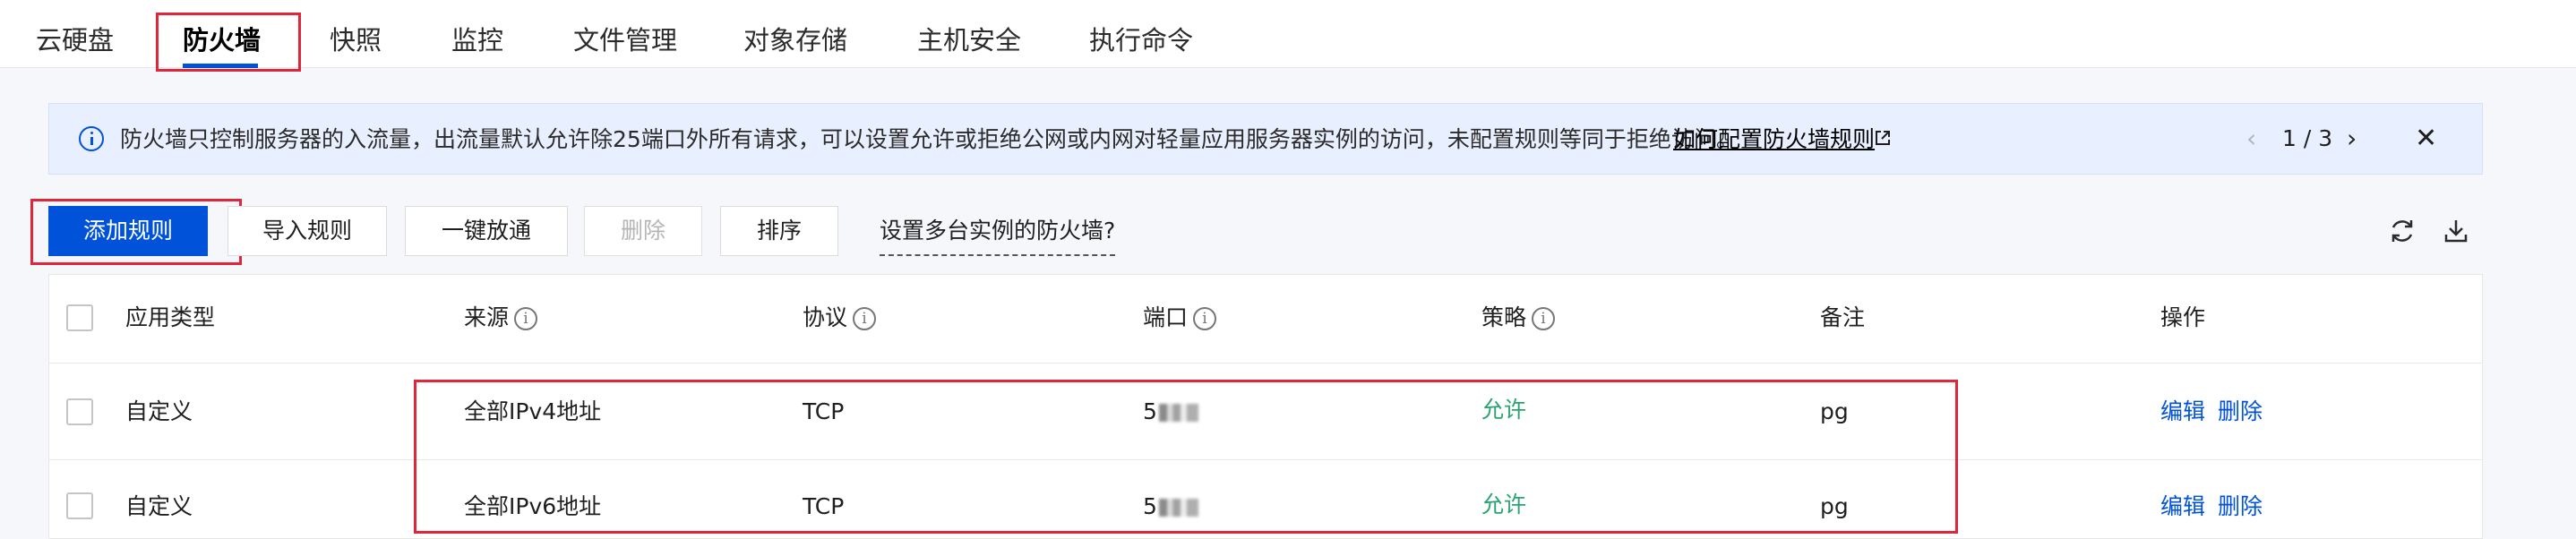  I want to click on chevron-left-icon: ‹, so click(2251, 138).